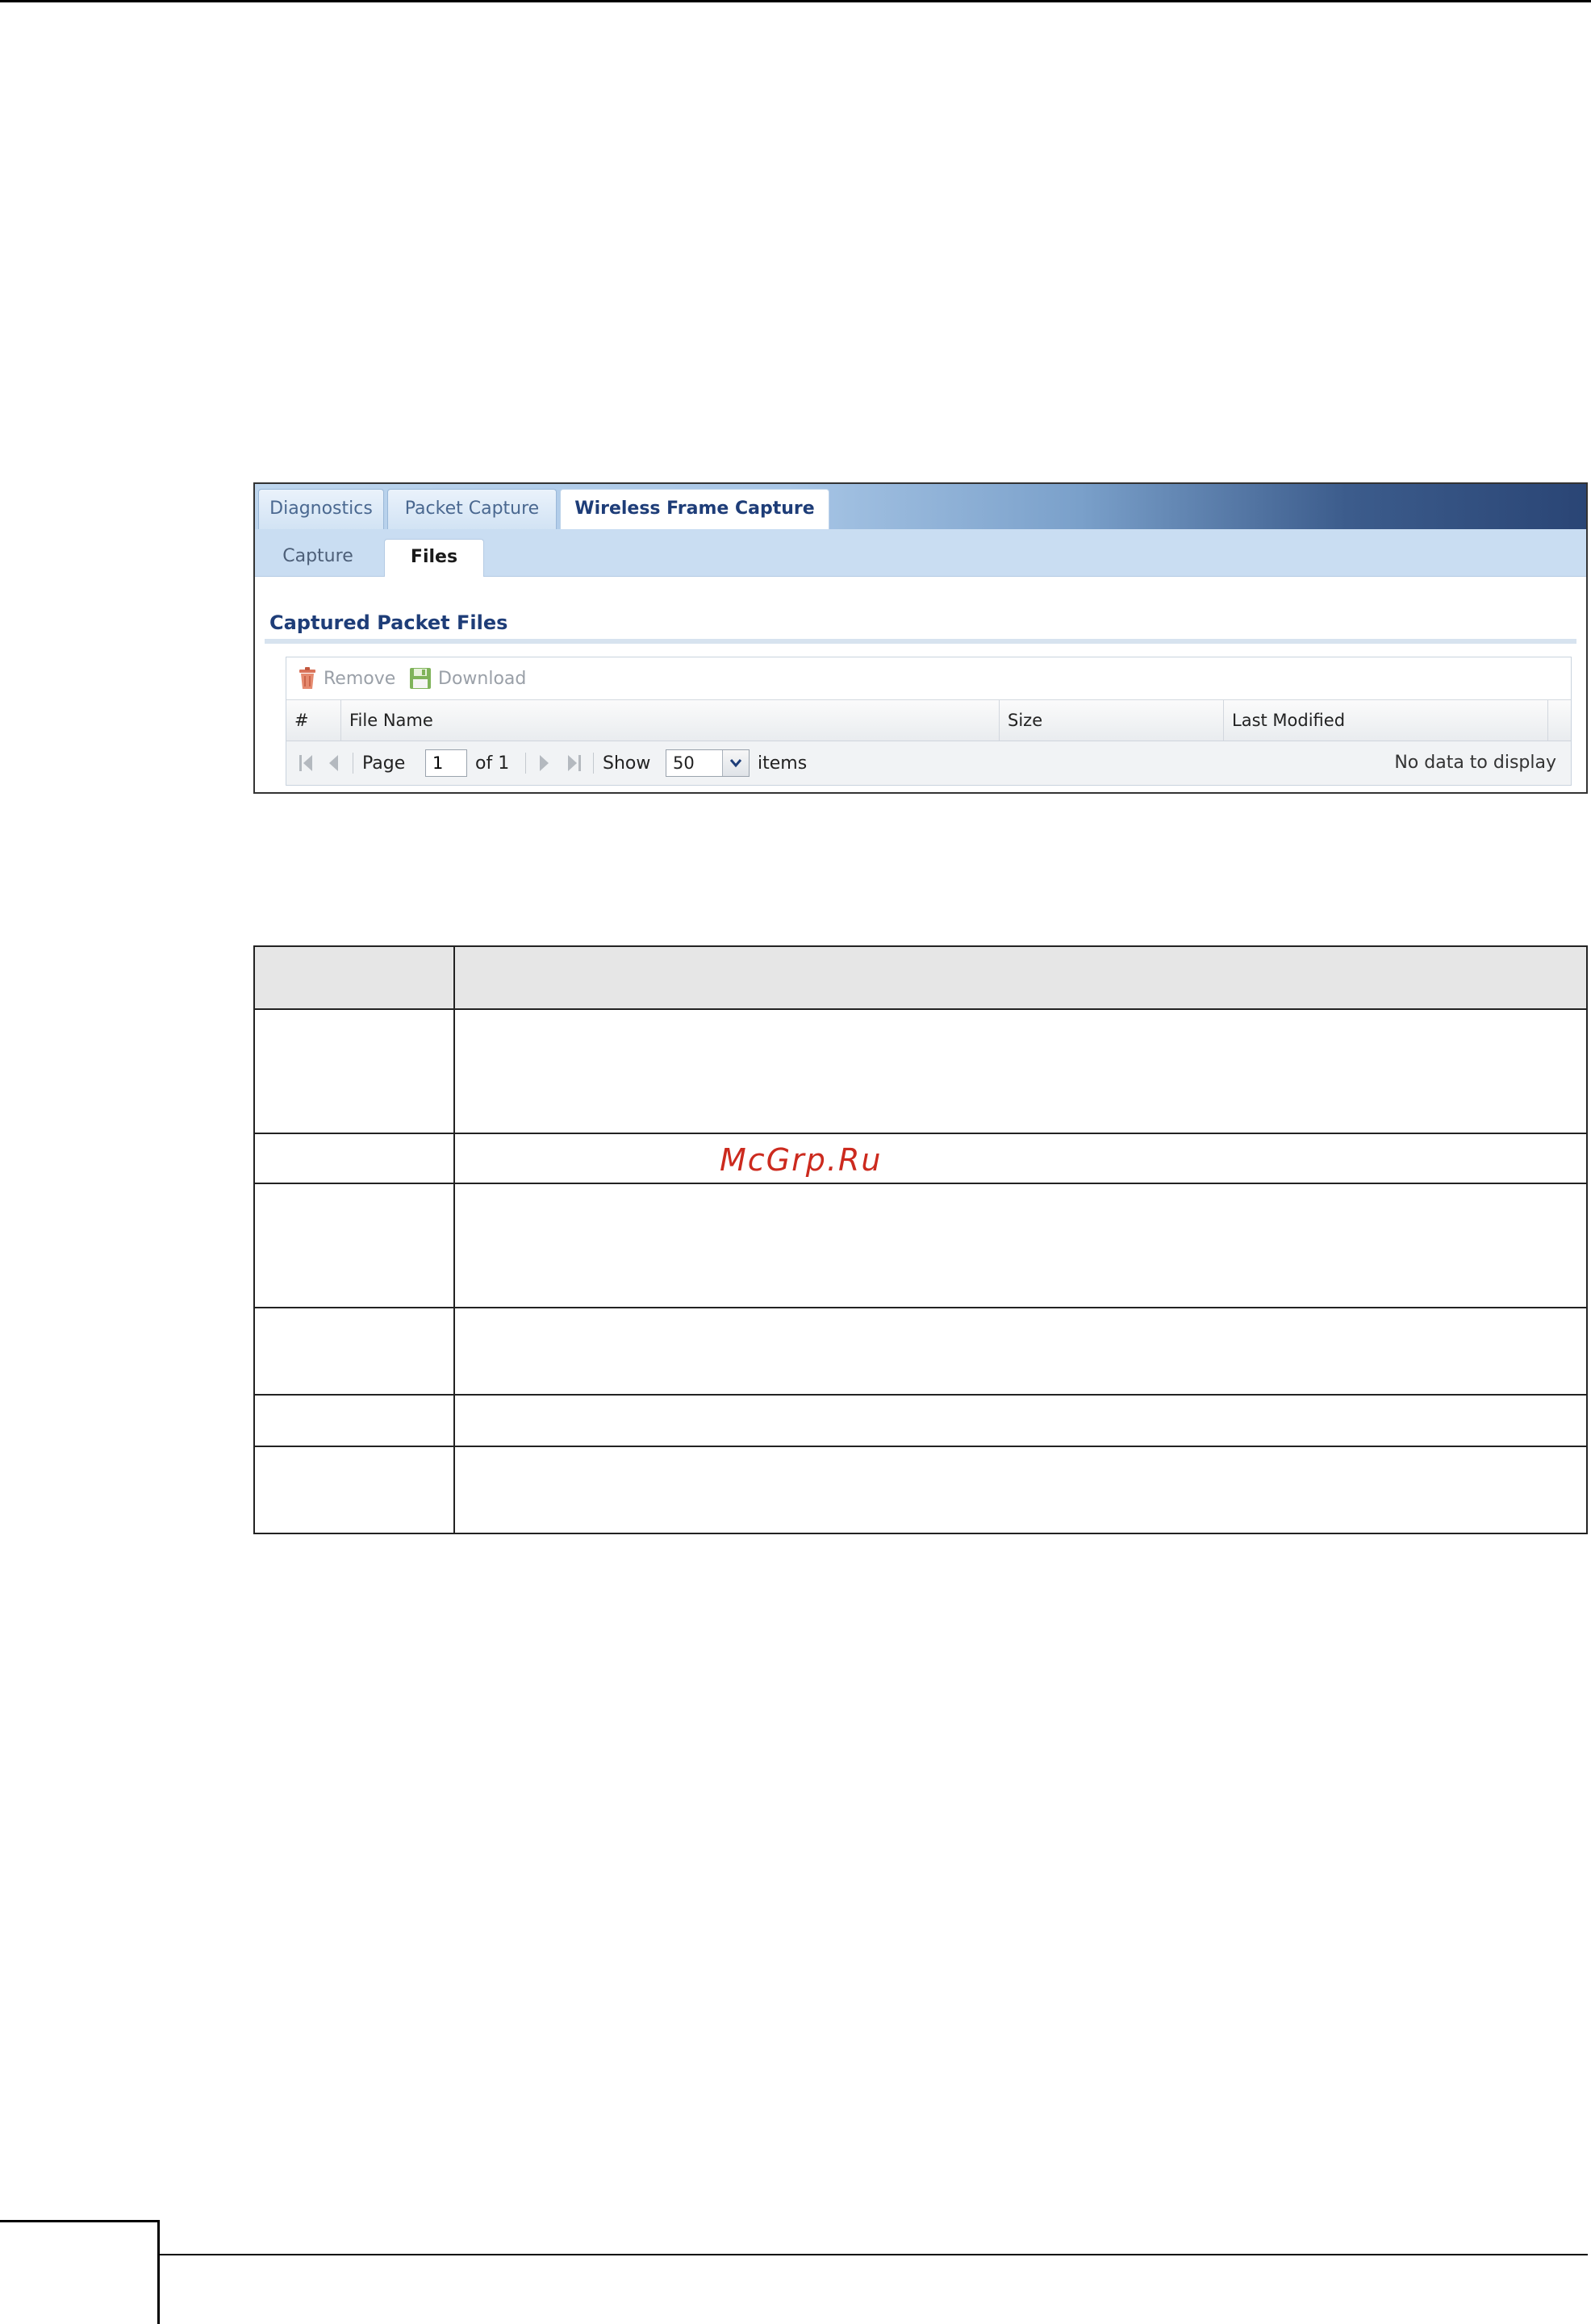 The width and height of the screenshot is (1591, 2324). I want to click on show-label: Show, so click(627, 763).